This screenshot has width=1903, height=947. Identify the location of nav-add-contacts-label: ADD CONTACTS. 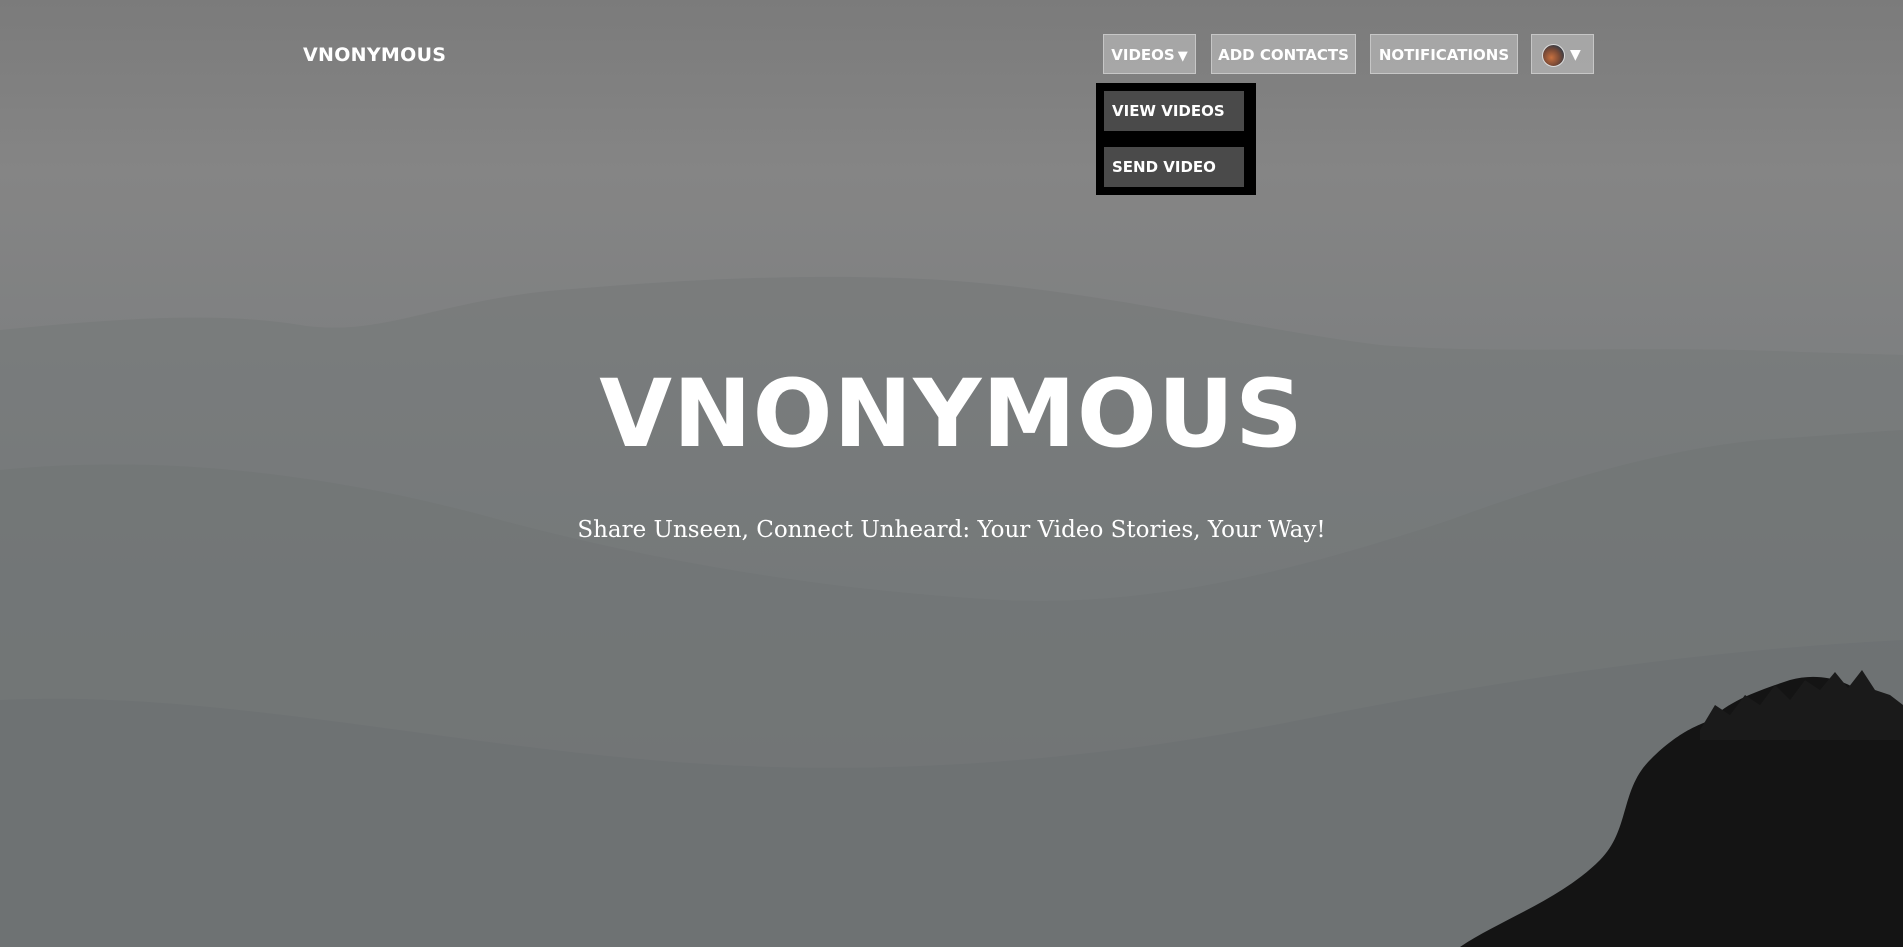
(1283, 55).